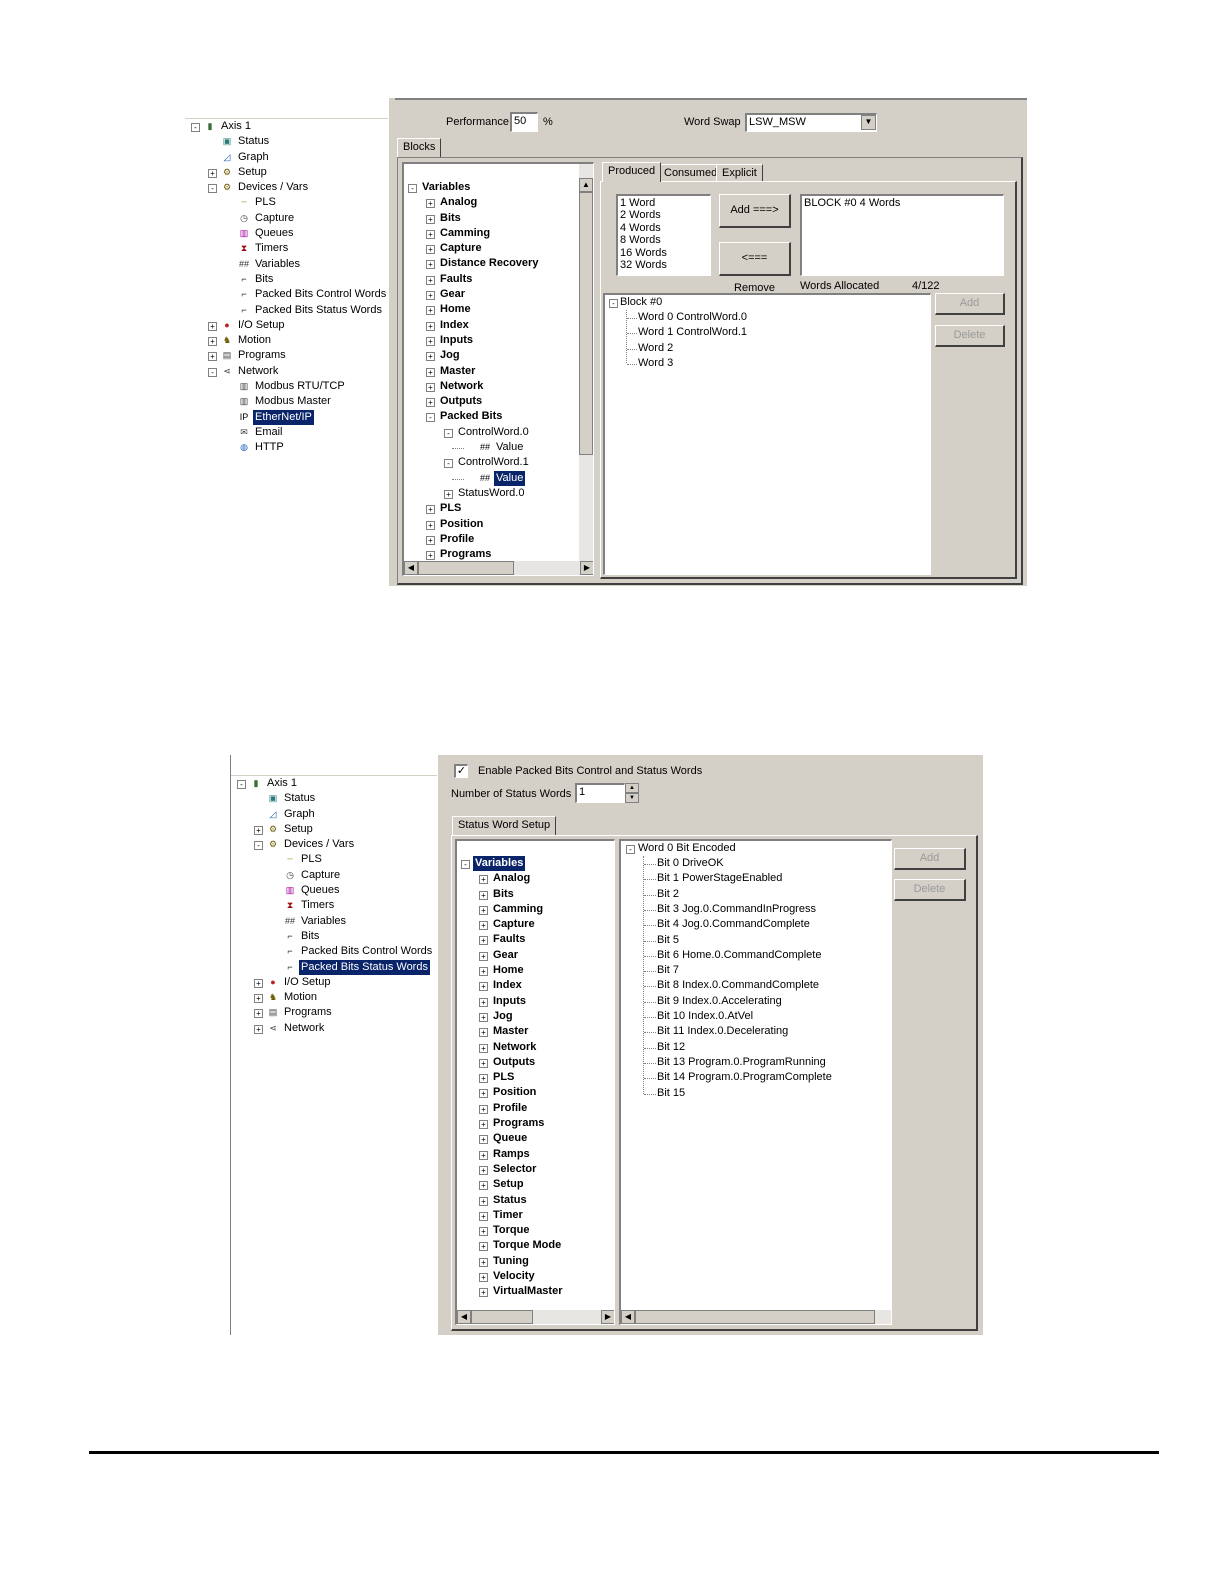 The height and width of the screenshot is (1584, 1224). I want to click on word-size-option: 16 Words, so click(643, 253).